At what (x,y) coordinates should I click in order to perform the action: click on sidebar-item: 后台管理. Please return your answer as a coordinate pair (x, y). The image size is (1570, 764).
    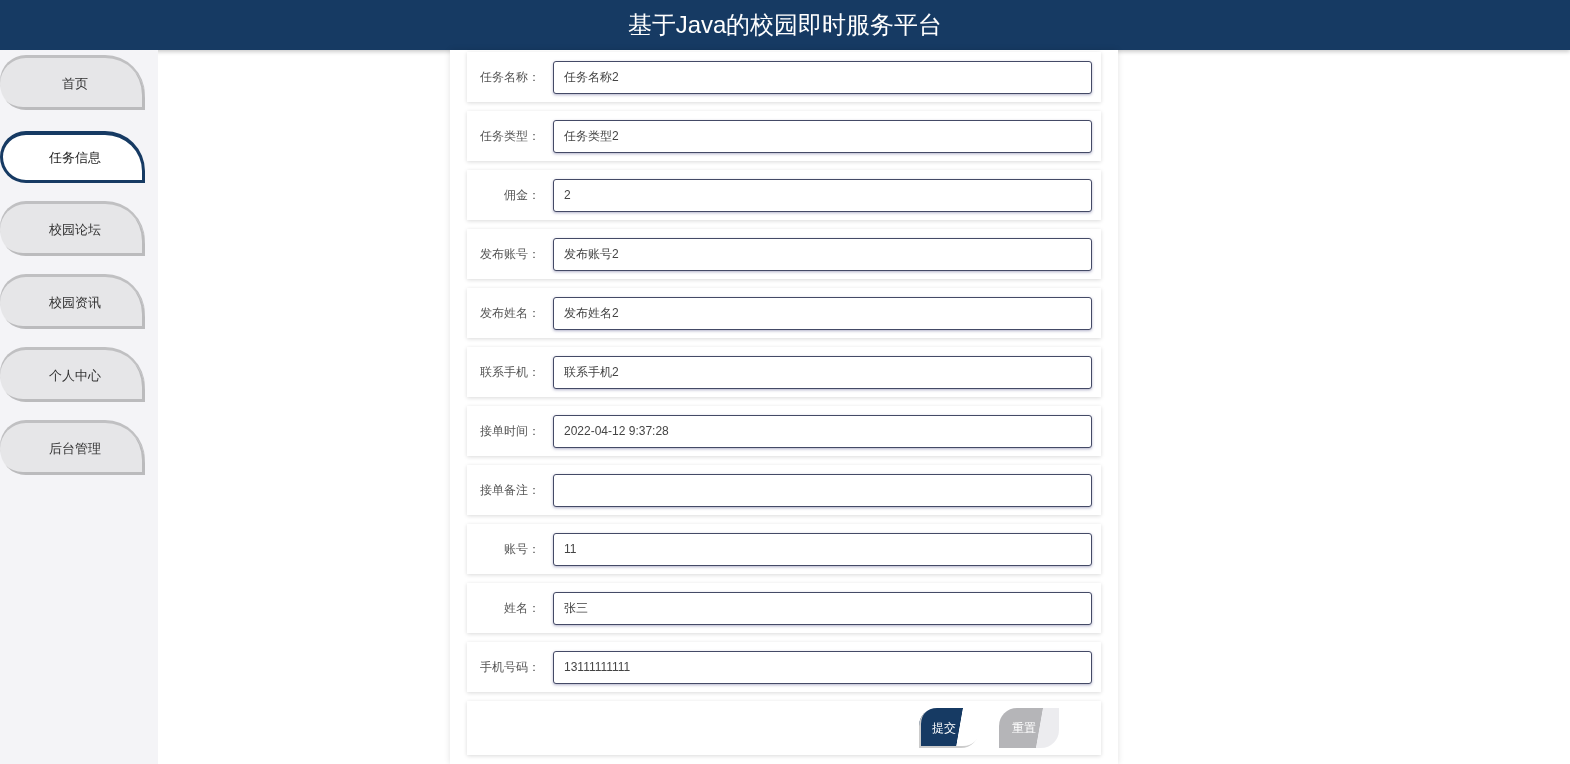
    Looking at the image, I should click on (72, 449).